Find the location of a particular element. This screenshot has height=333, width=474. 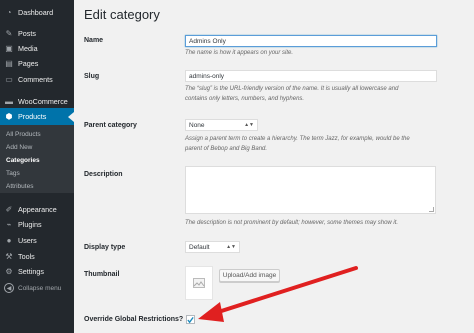

collapse-icon: ◀ is located at coordinates (9, 288).